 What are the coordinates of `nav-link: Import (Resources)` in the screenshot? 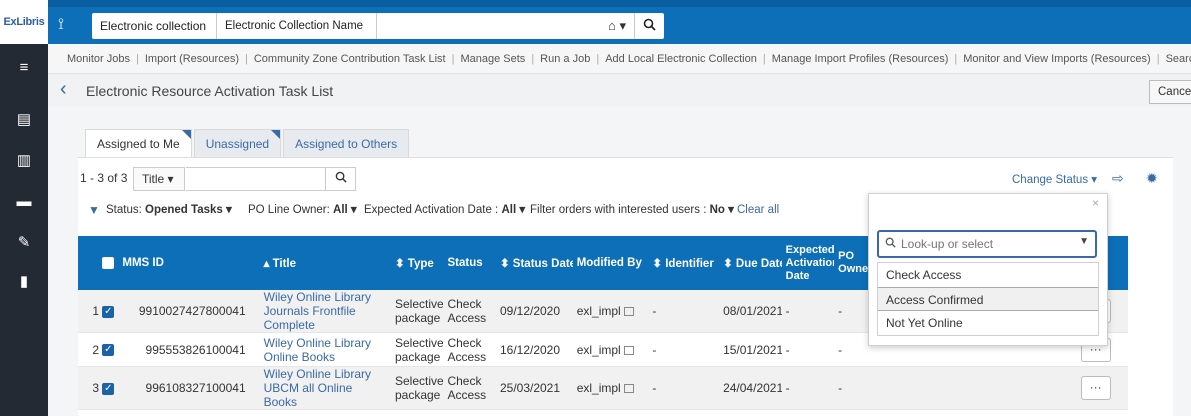 It's located at (192, 59).